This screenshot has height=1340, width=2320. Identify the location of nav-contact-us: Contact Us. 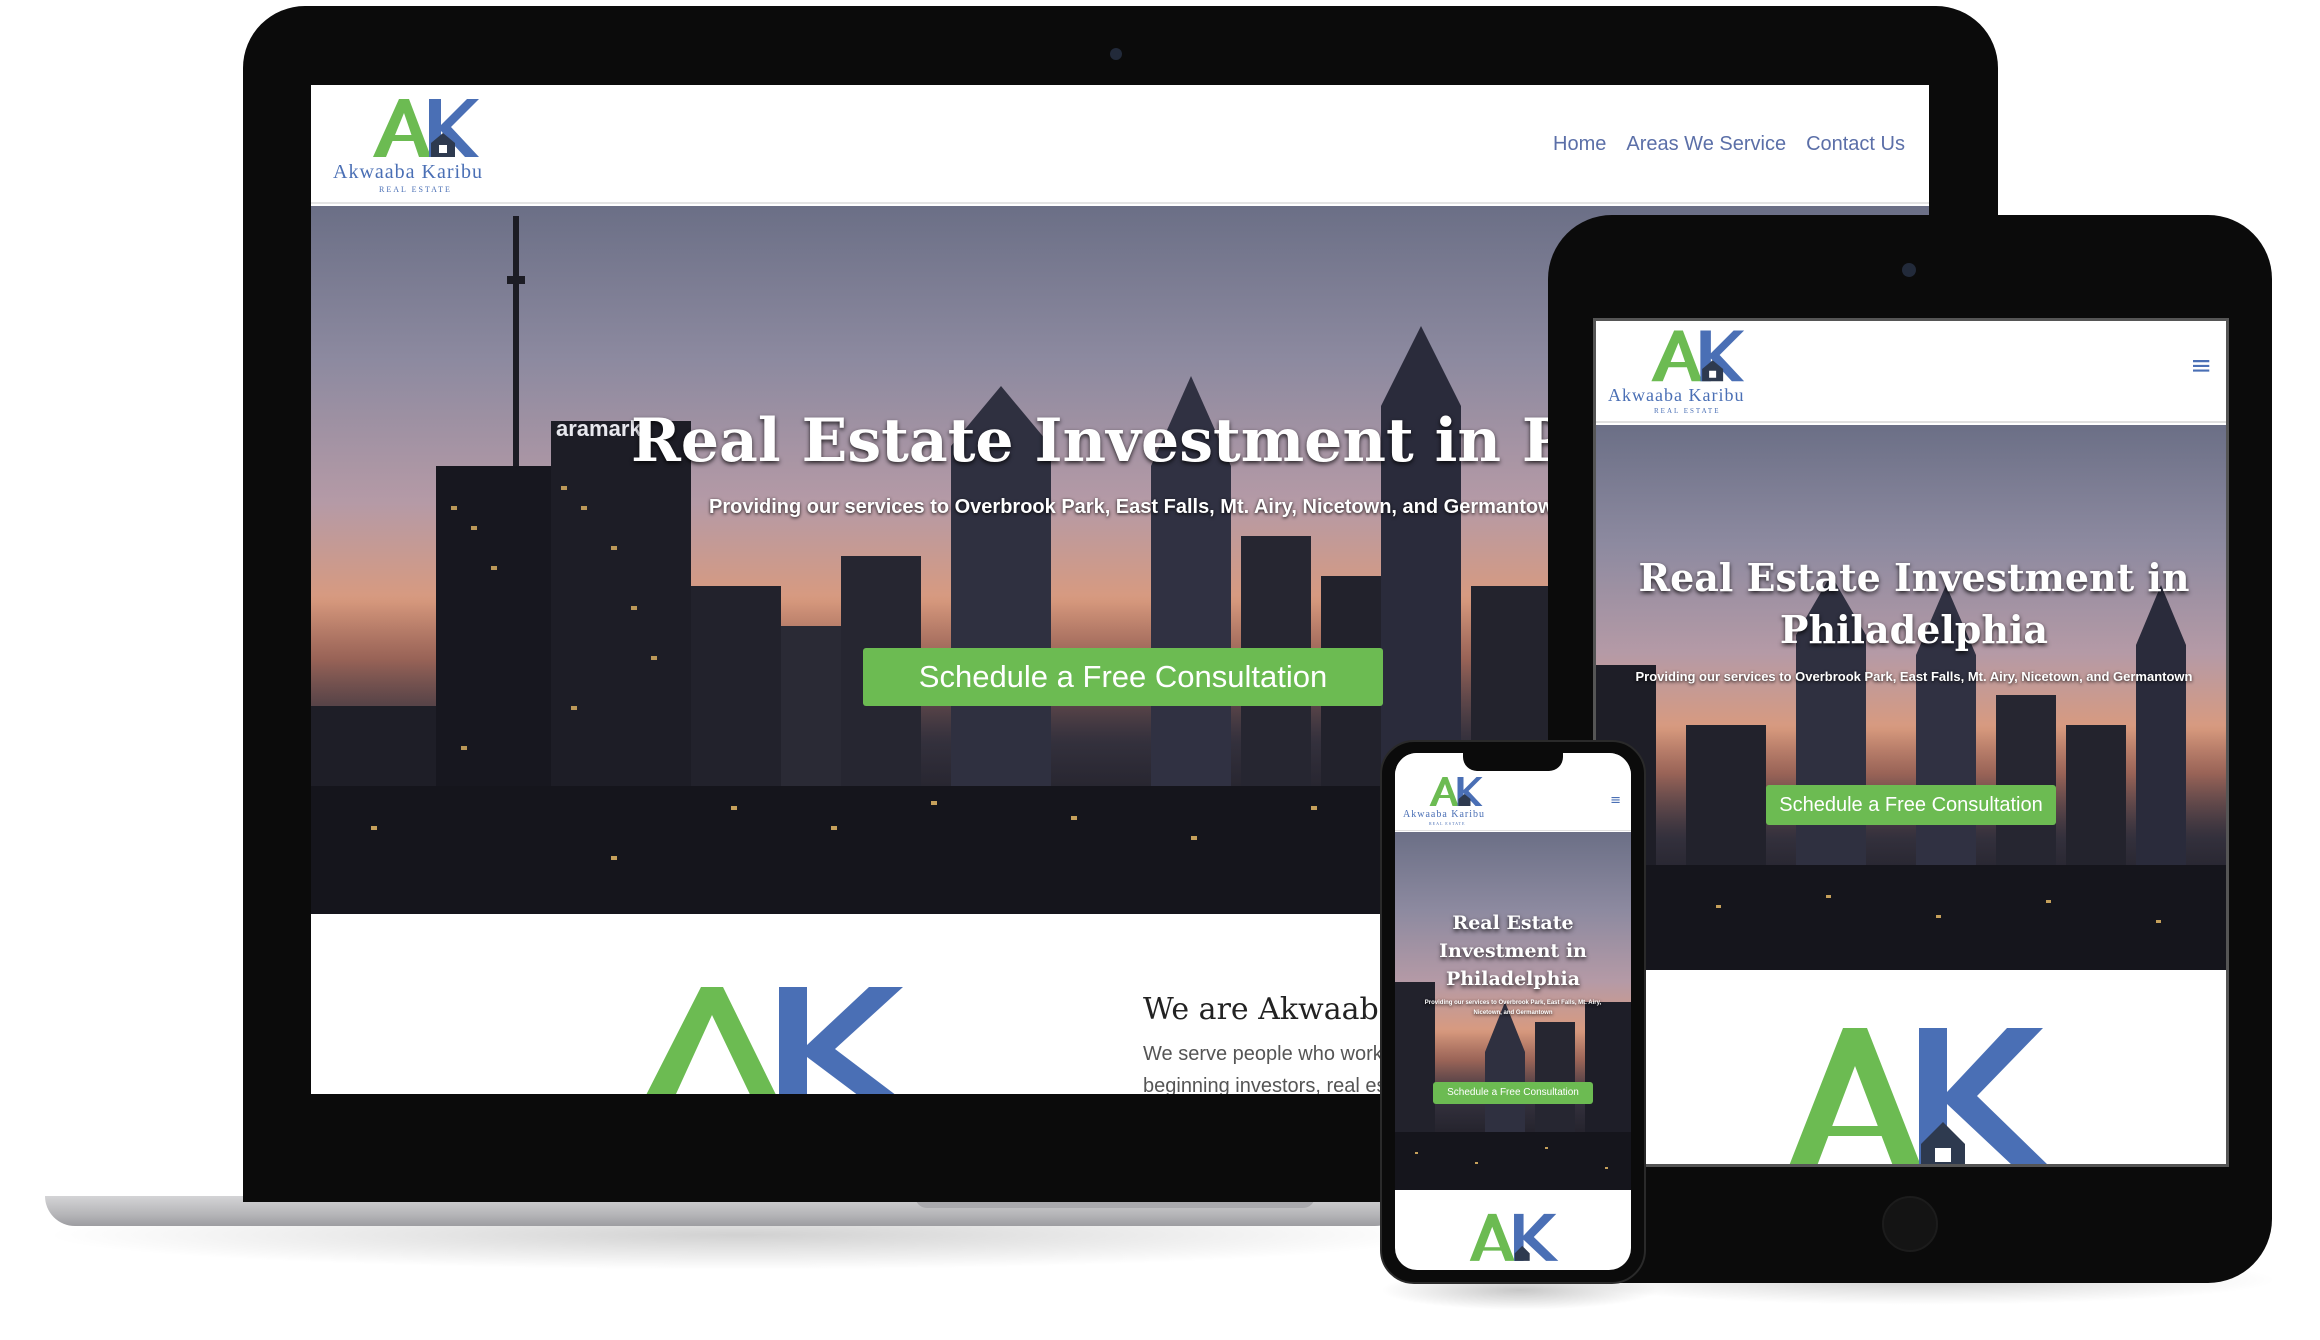
(1855, 144).